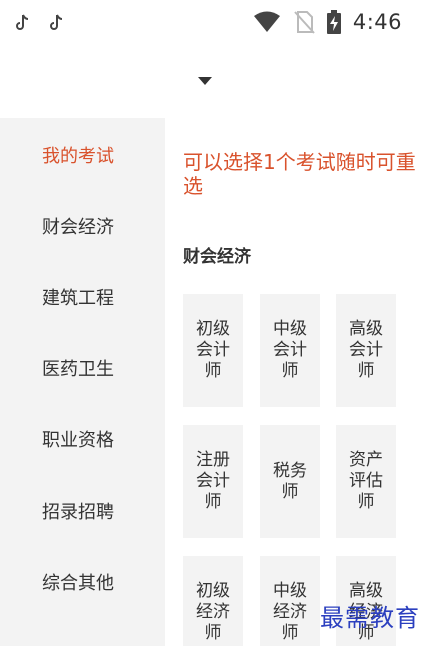  Describe the element at coordinates (266, 21) in the screenshot. I see `wifi-icon` at that location.